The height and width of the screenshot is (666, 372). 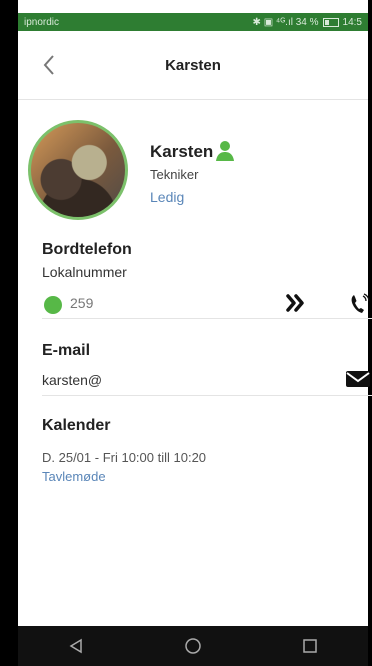 What do you see at coordinates (370, 333) in the screenshot?
I see `right-bezel` at bounding box center [370, 333].